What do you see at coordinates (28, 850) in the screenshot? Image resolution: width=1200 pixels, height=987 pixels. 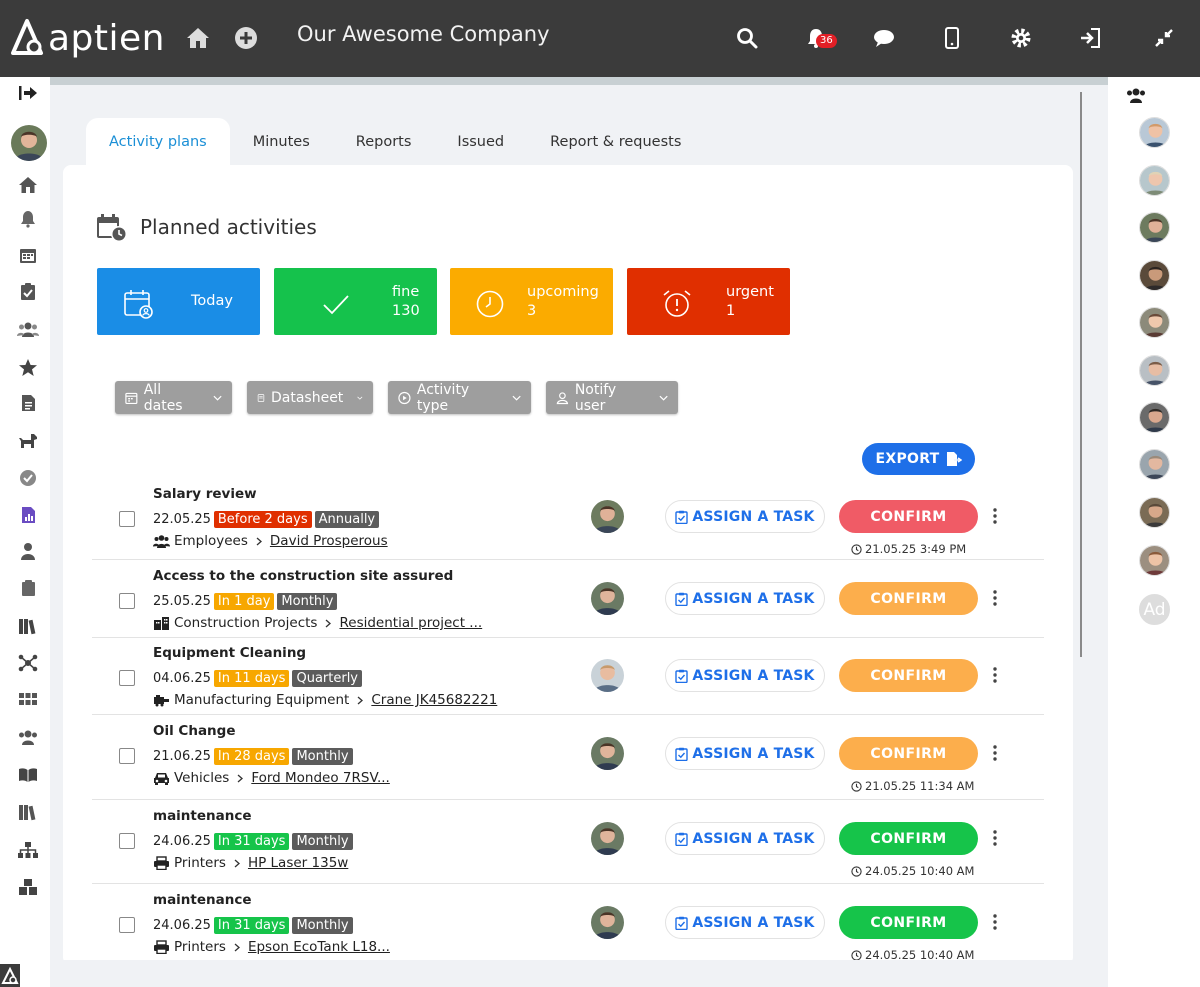 I see `sidebar-item-org-chart` at bounding box center [28, 850].